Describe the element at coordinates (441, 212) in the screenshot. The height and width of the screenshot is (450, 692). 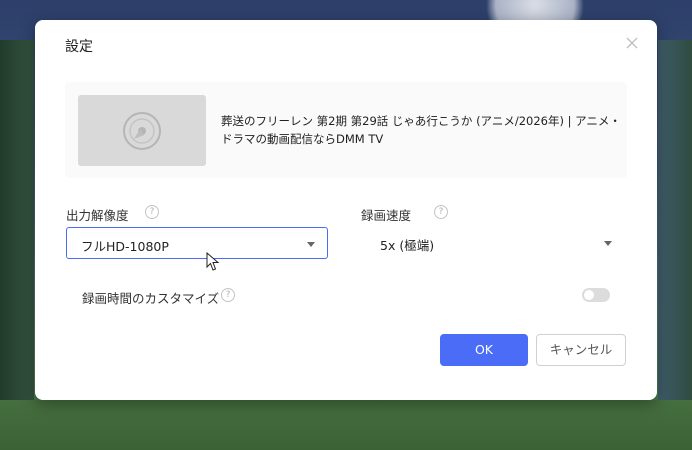
I see `speed-help-icon: ?` at that location.